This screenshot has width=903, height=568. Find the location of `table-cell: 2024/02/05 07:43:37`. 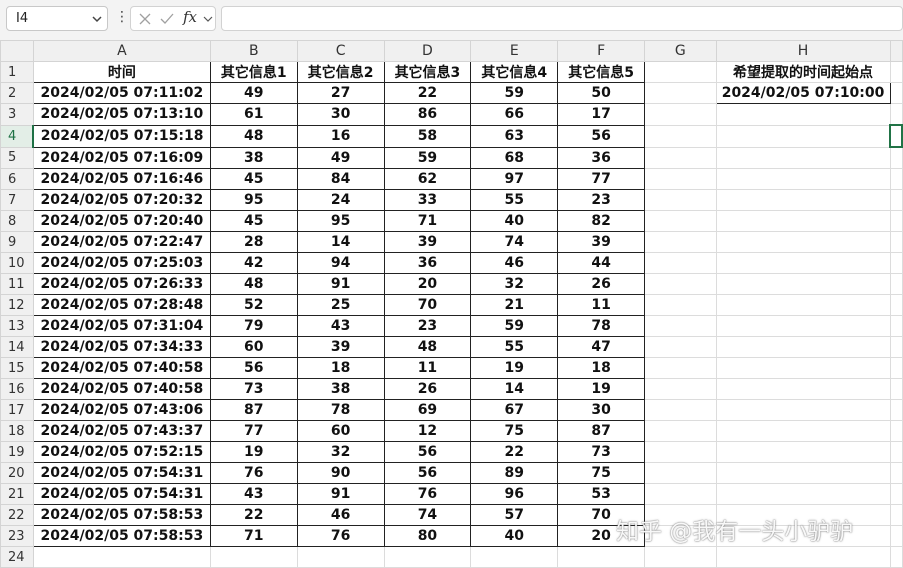

table-cell: 2024/02/05 07:43:37 is located at coordinates (121, 431).